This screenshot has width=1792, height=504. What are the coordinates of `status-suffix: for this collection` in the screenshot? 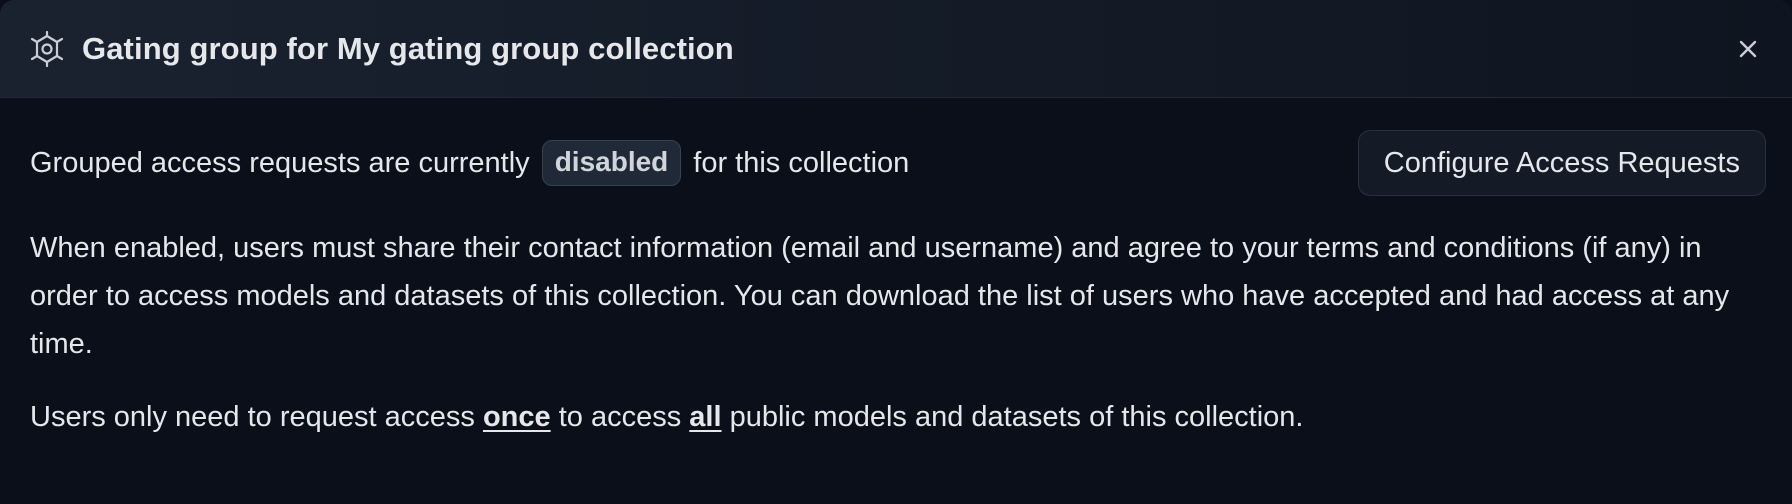 It's located at (801, 162).